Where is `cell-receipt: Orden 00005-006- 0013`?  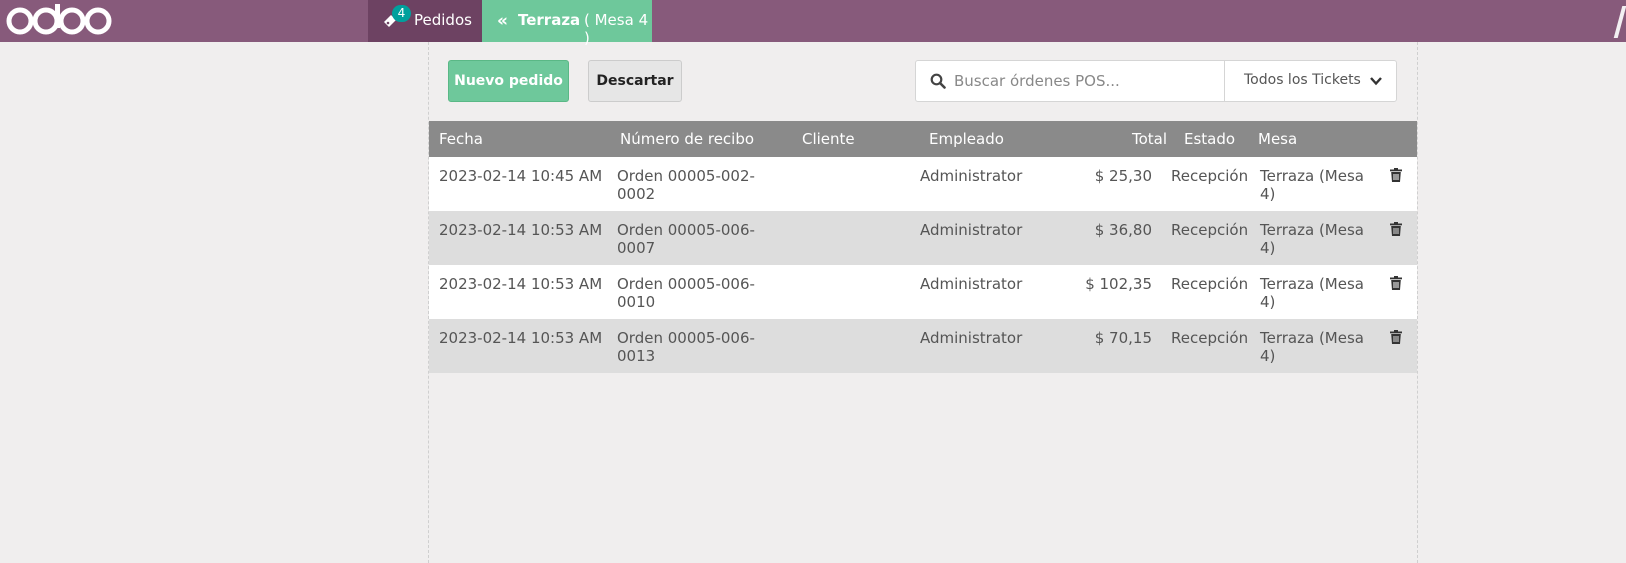 cell-receipt: Orden 00005-006- 0013 is located at coordinates (686, 347).